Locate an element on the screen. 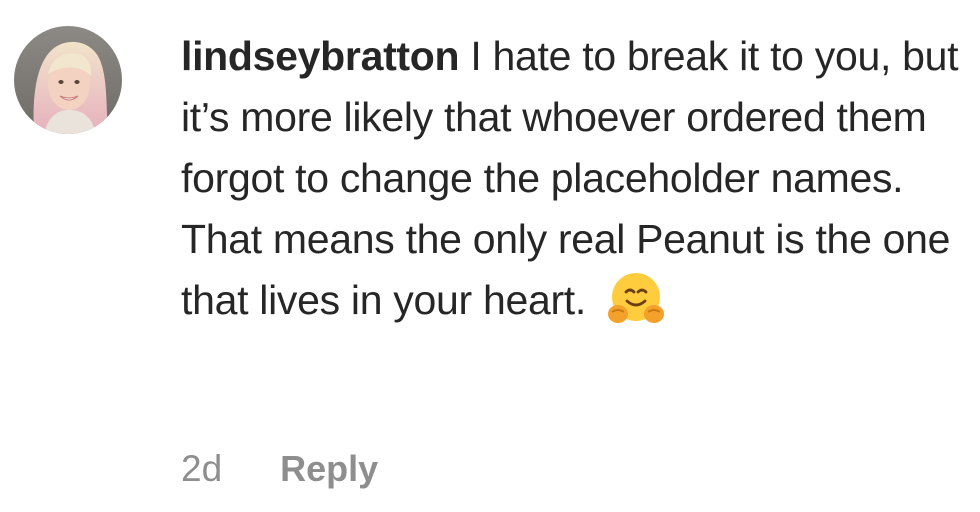  username-link: lindseybratton is located at coordinates (320, 56).